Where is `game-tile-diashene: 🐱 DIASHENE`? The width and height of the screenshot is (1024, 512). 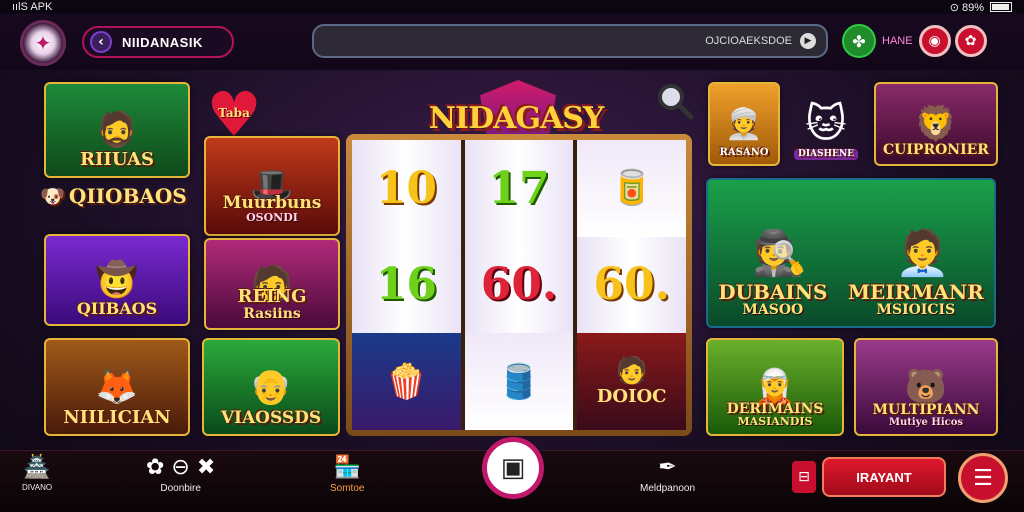
game-tile-diashene: 🐱 DIASHENE is located at coordinates (826, 124).